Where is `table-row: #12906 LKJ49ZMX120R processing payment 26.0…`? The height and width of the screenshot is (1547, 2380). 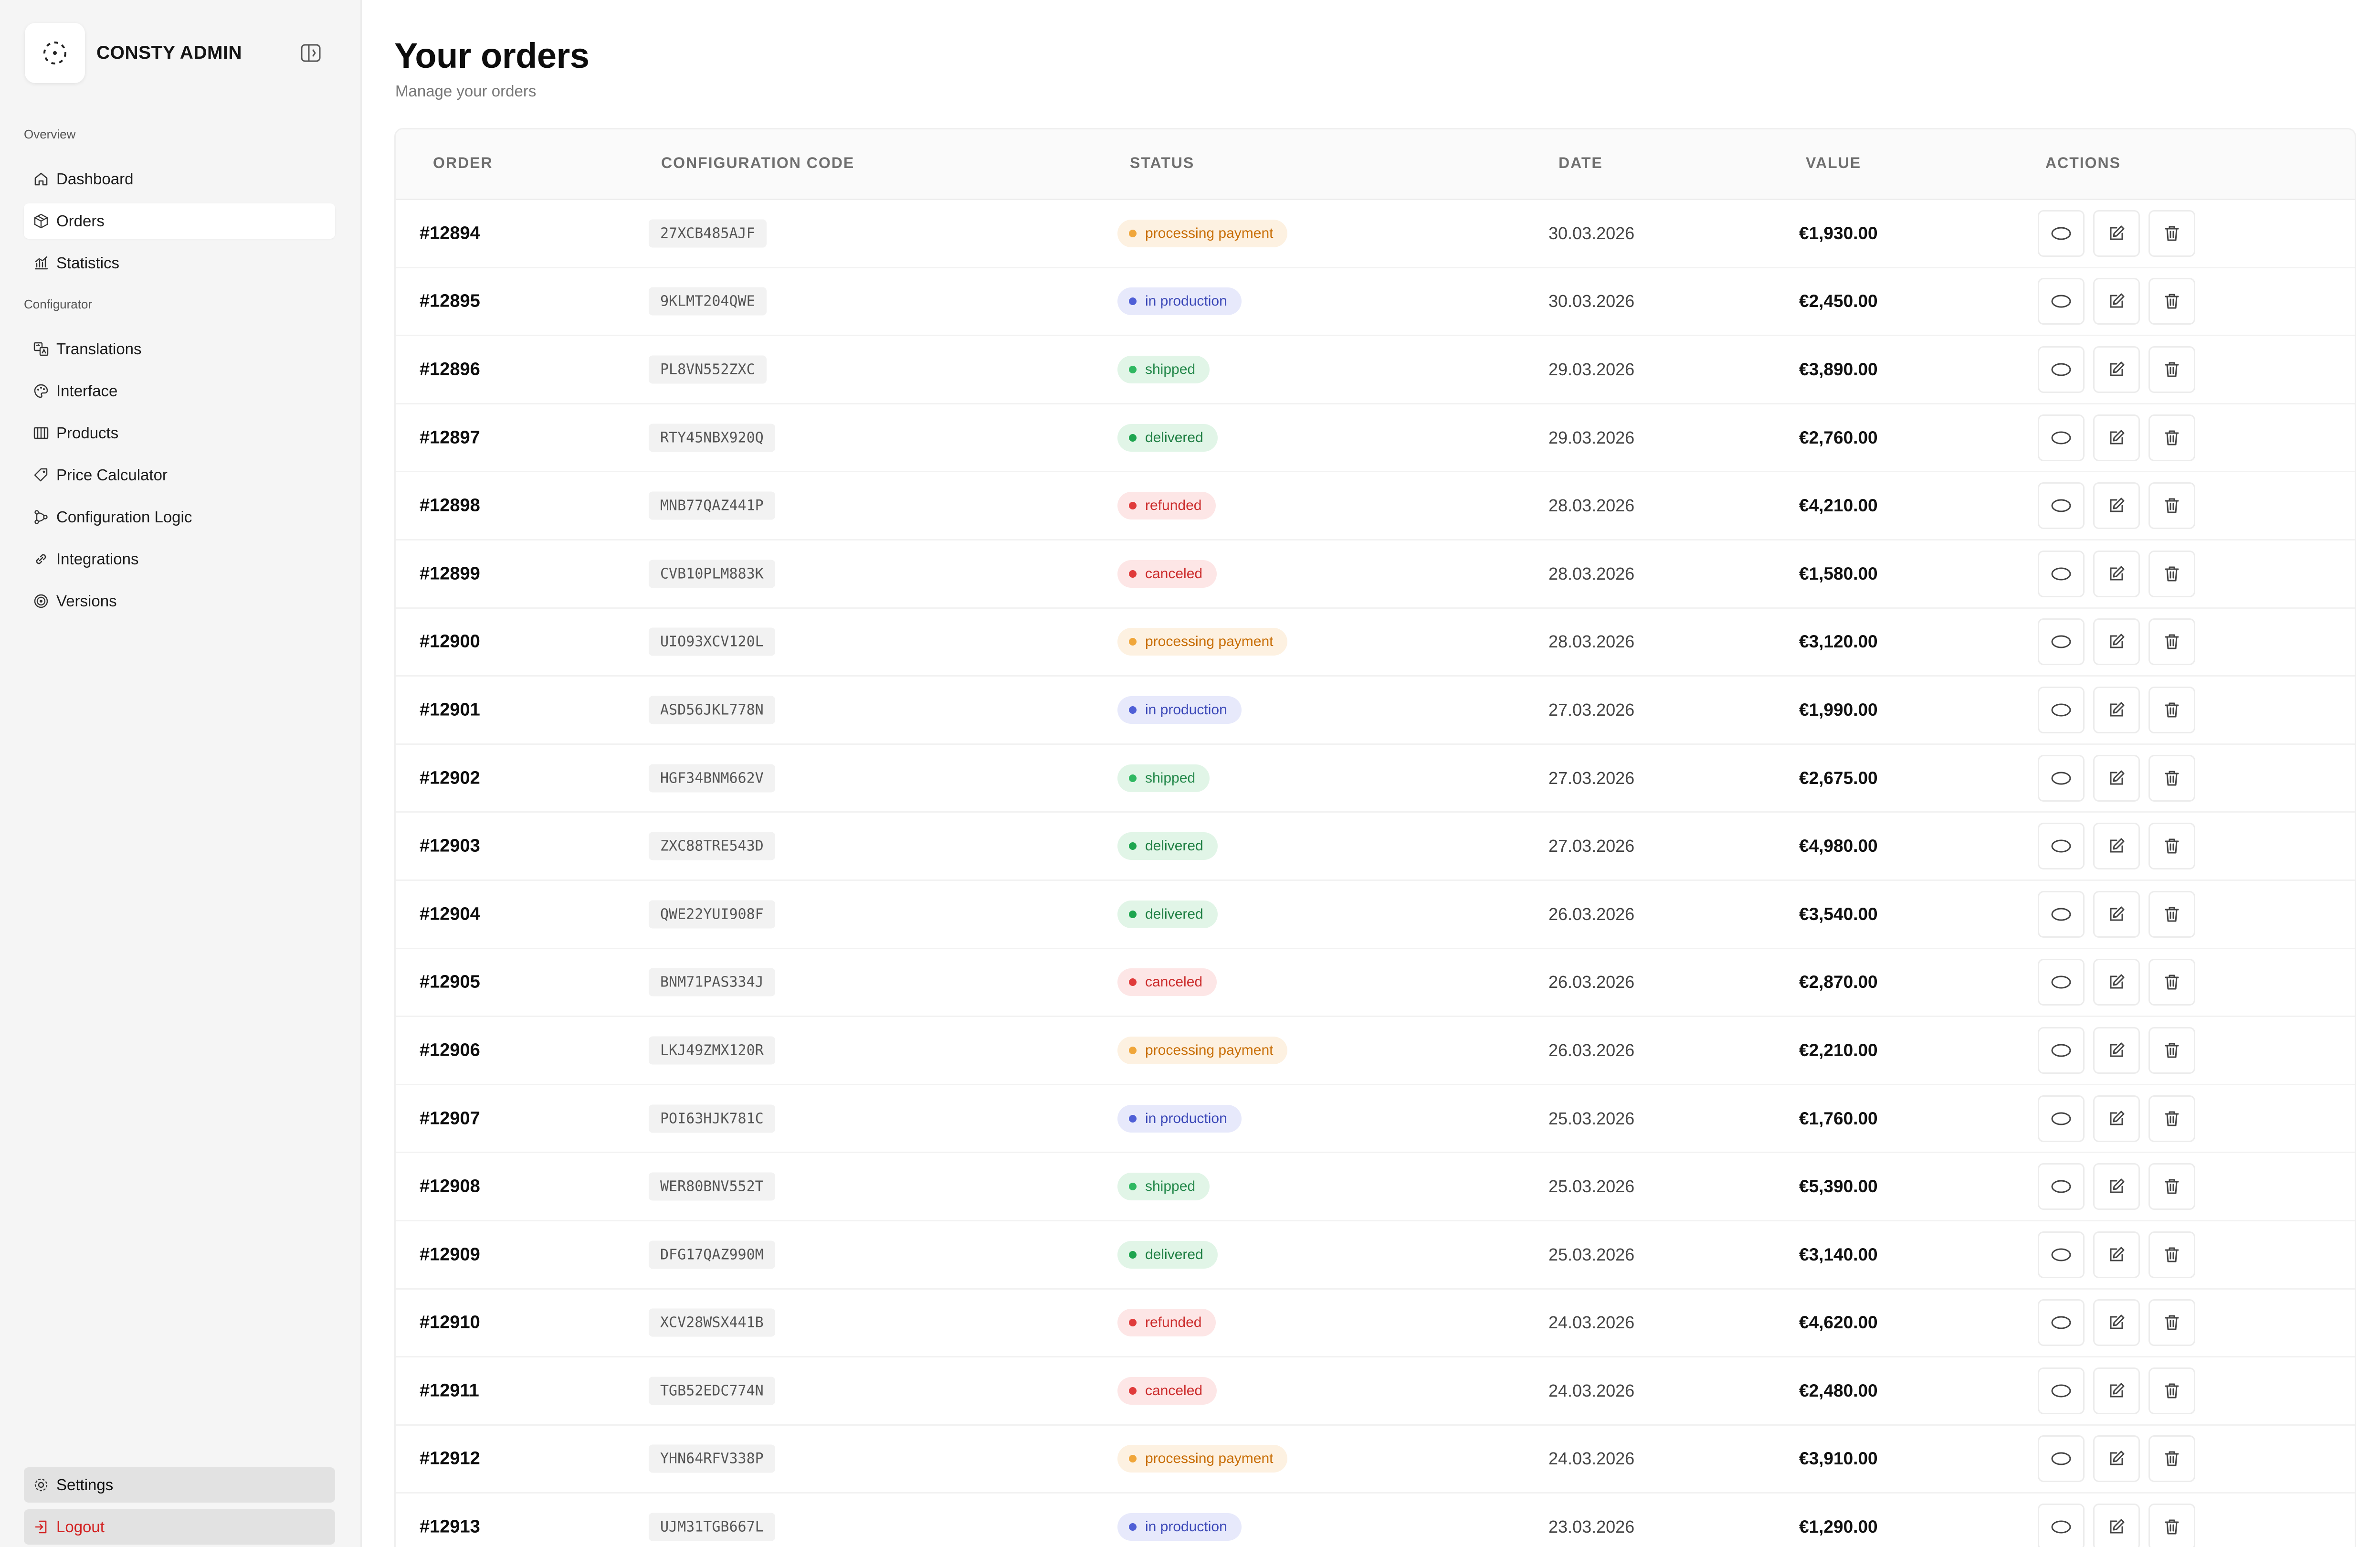
table-row: #12906 LKJ49ZMX120R processing payment 26.0… is located at coordinates (1375, 1051).